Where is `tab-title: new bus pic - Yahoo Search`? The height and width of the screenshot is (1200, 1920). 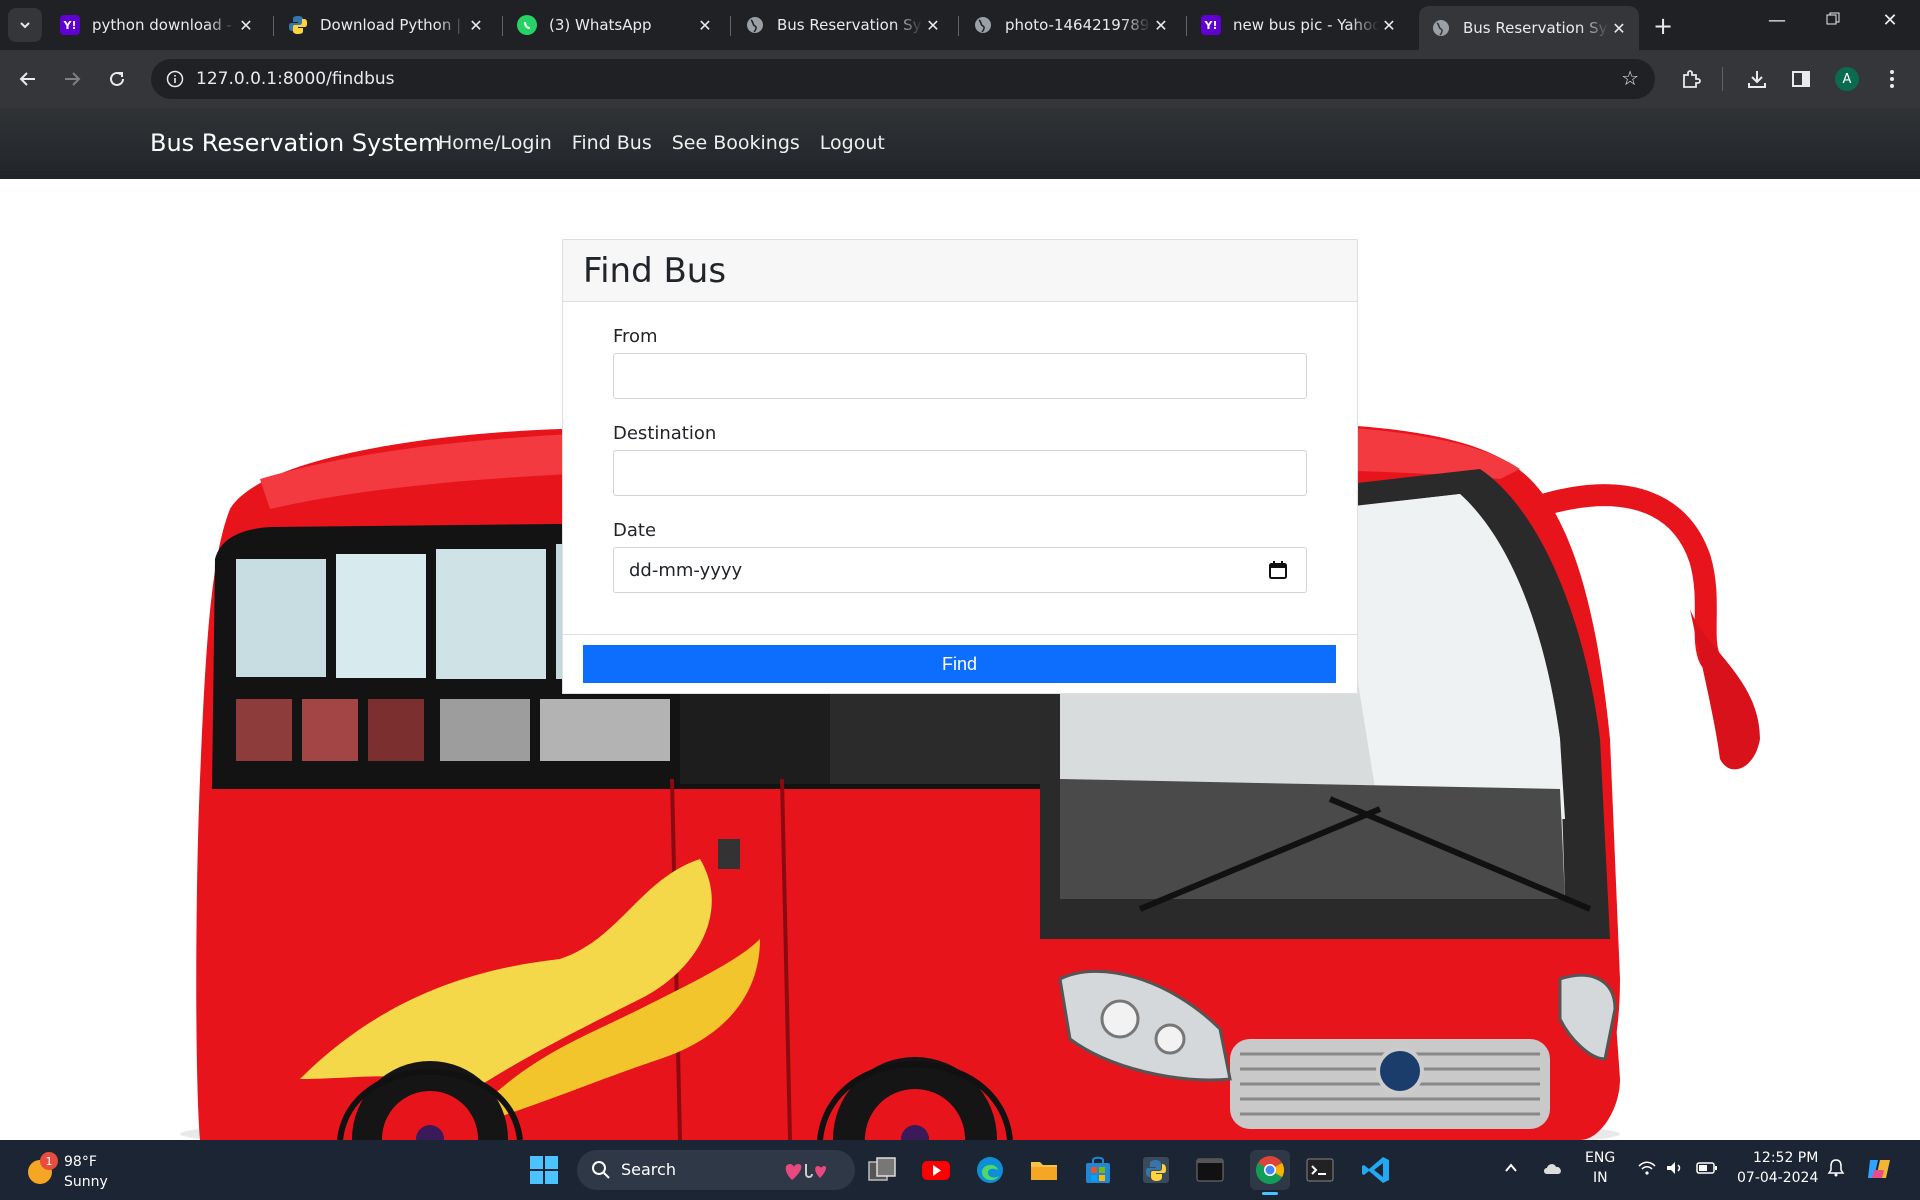
tab-title: new bus pic - Yahoo Search is located at coordinates (1306, 25).